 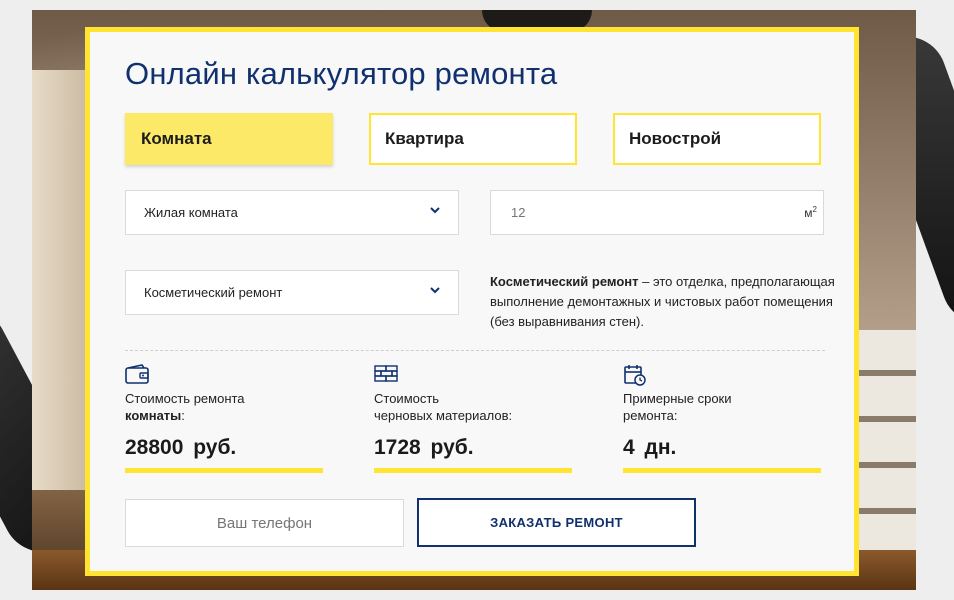 What do you see at coordinates (810, 212) in the screenshot?
I see `area-unit: м2` at bounding box center [810, 212].